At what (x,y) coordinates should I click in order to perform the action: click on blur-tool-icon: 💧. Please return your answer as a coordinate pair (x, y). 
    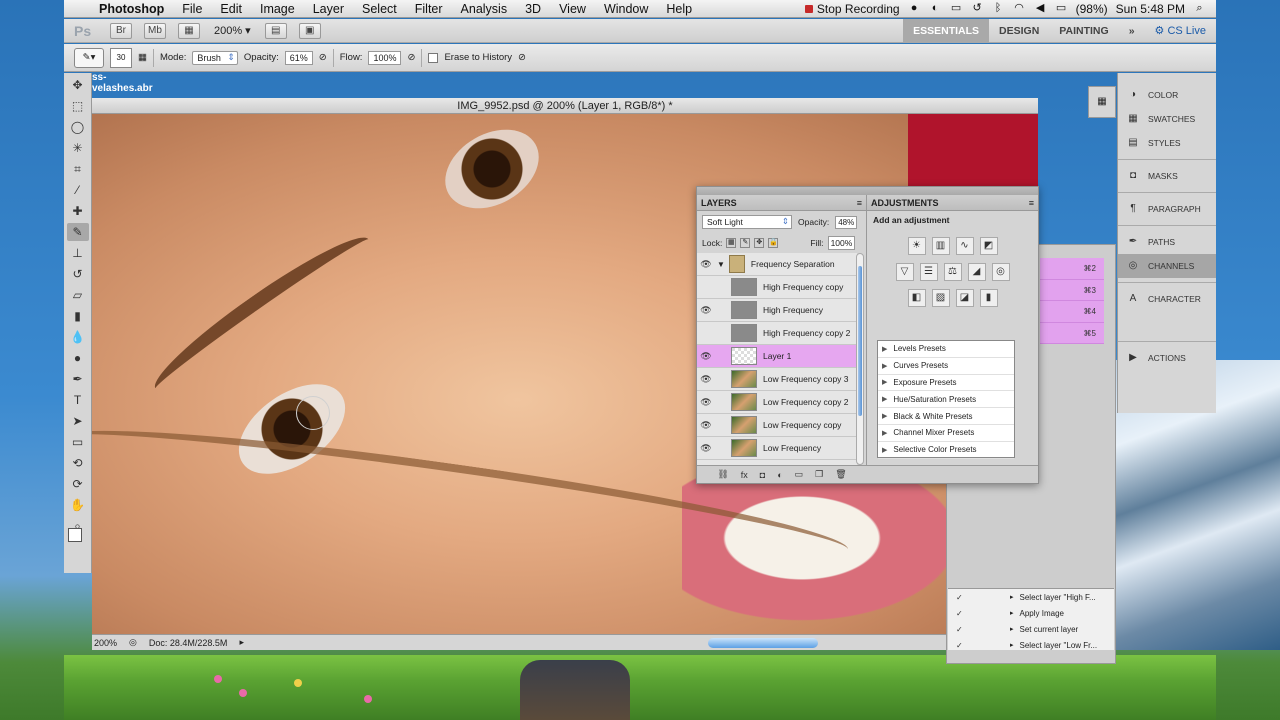
    Looking at the image, I should click on (78, 337).